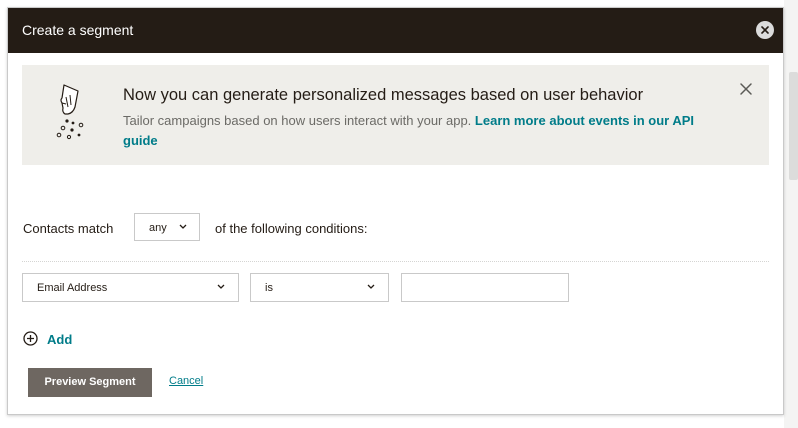 The image size is (798, 428). What do you see at coordinates (793, 126) in the screenshot?
I see `page-scrollbar` at bounding box center [793, 126].